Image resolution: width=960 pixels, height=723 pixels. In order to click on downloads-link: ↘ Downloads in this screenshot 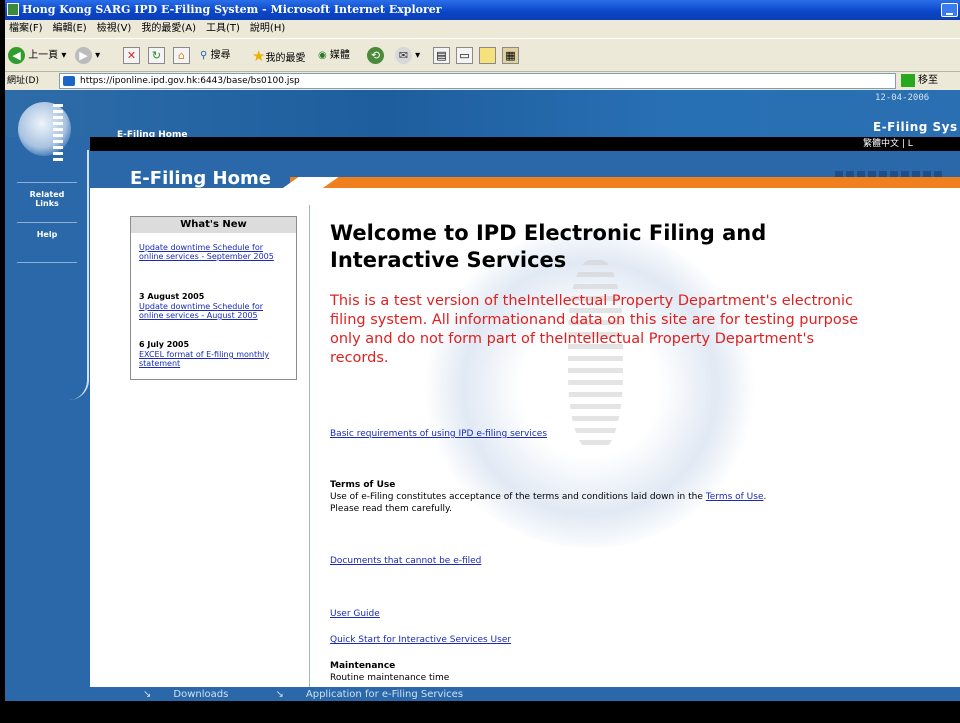, I will do `click(196, 694)`.